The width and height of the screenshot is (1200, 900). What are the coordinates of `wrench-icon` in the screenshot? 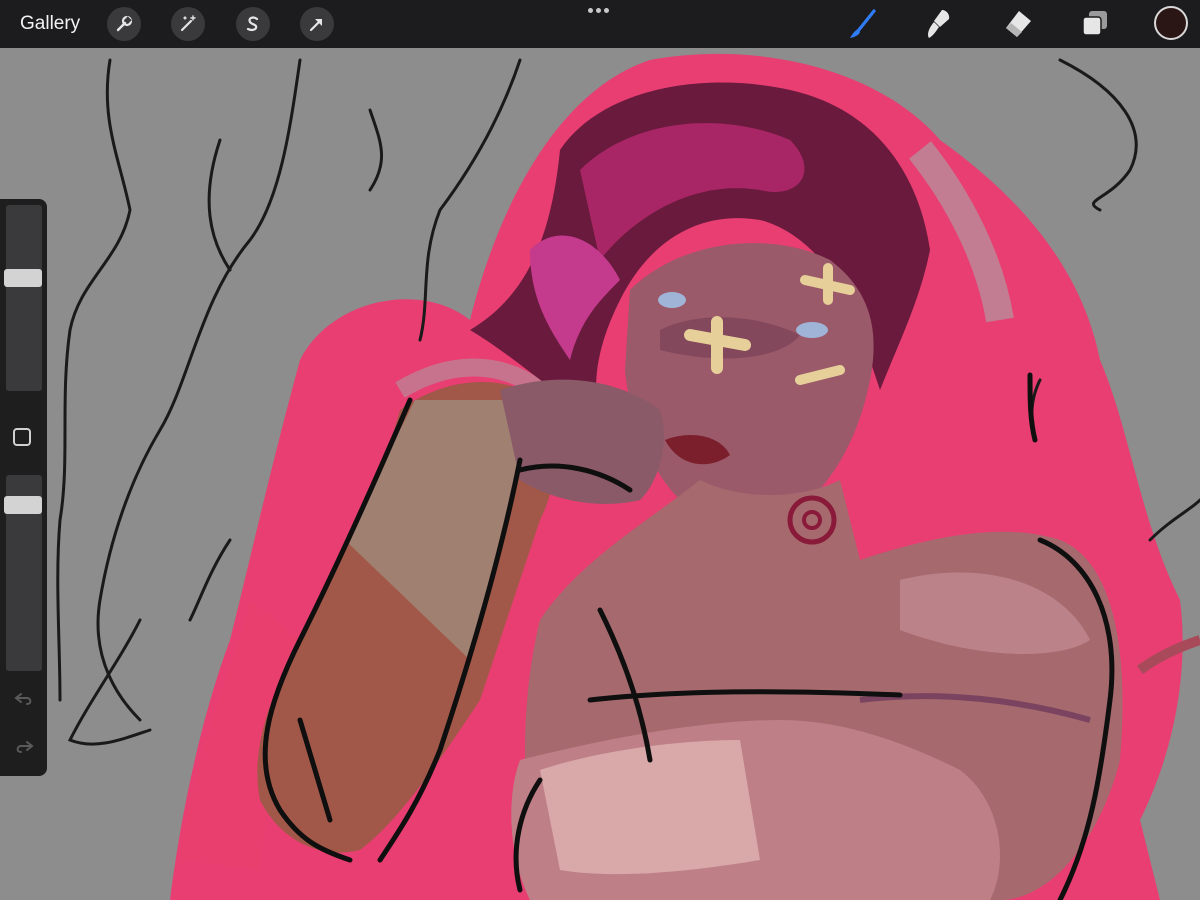 It's located at (124, 23).